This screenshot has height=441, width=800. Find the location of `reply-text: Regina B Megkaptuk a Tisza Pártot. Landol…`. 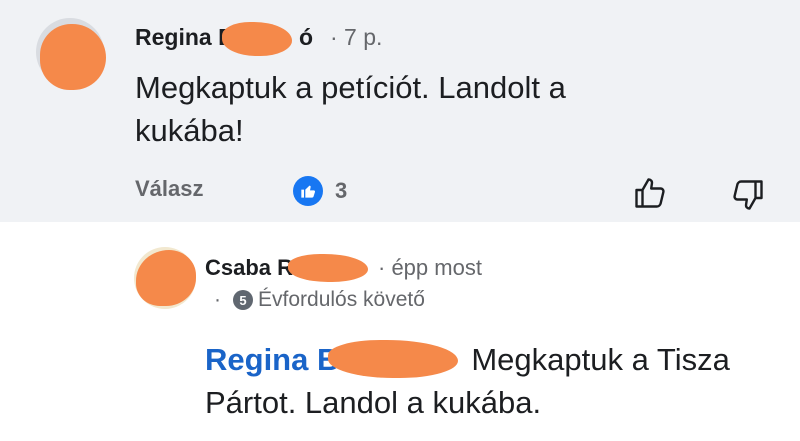

reply-text: Regina B Megkaptuk a Tisza Pártot. Landol… is located at coordinates (467, 381).